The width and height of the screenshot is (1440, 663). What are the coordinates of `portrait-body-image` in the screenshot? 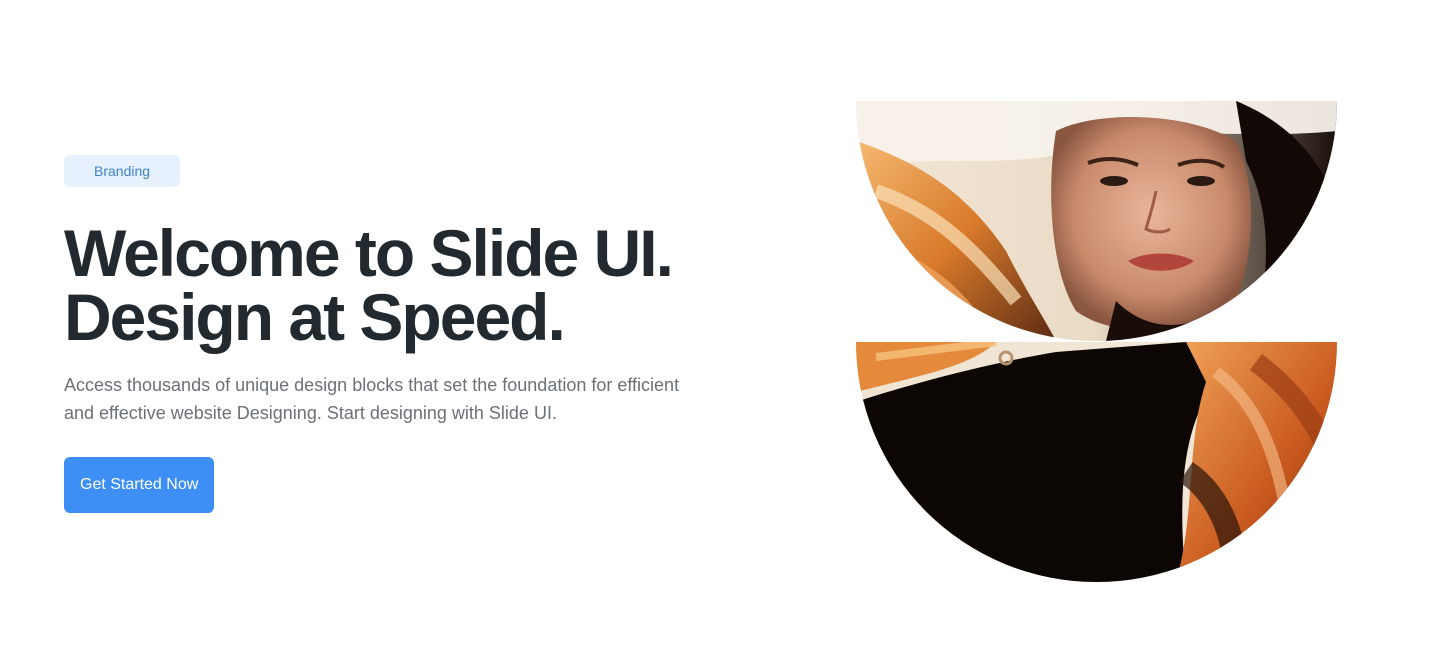 It's located at (1096, 462).